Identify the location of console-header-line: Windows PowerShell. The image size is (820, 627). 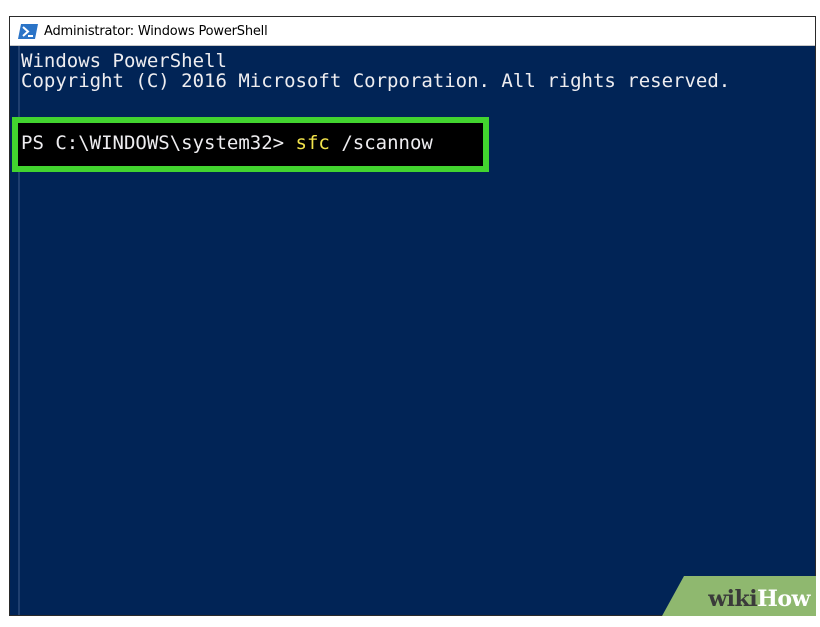
(124, 61).